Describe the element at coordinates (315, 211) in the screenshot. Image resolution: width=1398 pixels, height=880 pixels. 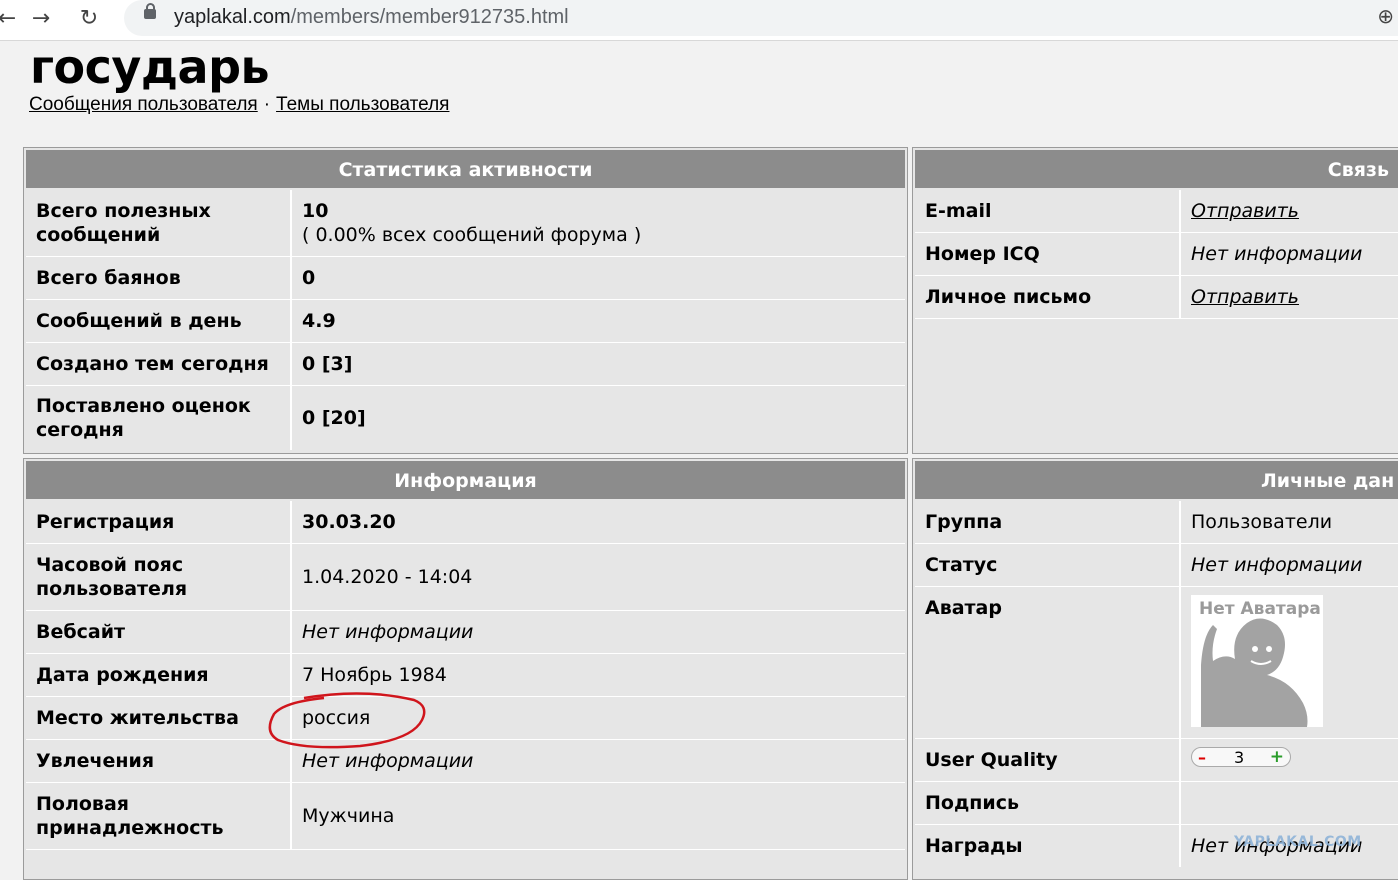
I see `stats-value-main: 10` at that location.